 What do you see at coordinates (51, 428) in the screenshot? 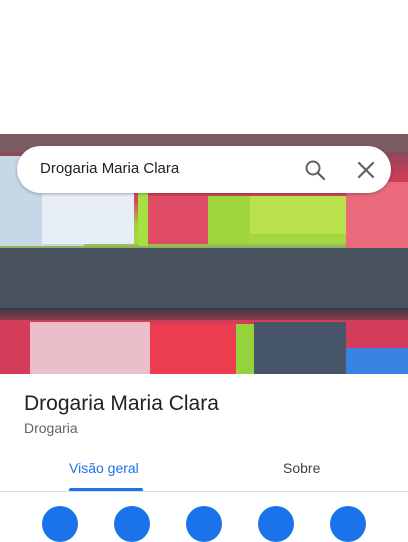
I see `place-category: Drogaria` at bounding box center [51, 428].